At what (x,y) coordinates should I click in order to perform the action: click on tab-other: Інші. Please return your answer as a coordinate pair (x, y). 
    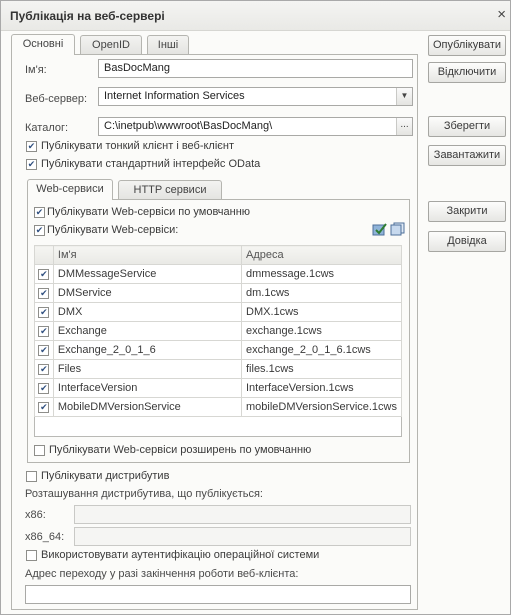
    Looking at the image, I should click on (168, 45).